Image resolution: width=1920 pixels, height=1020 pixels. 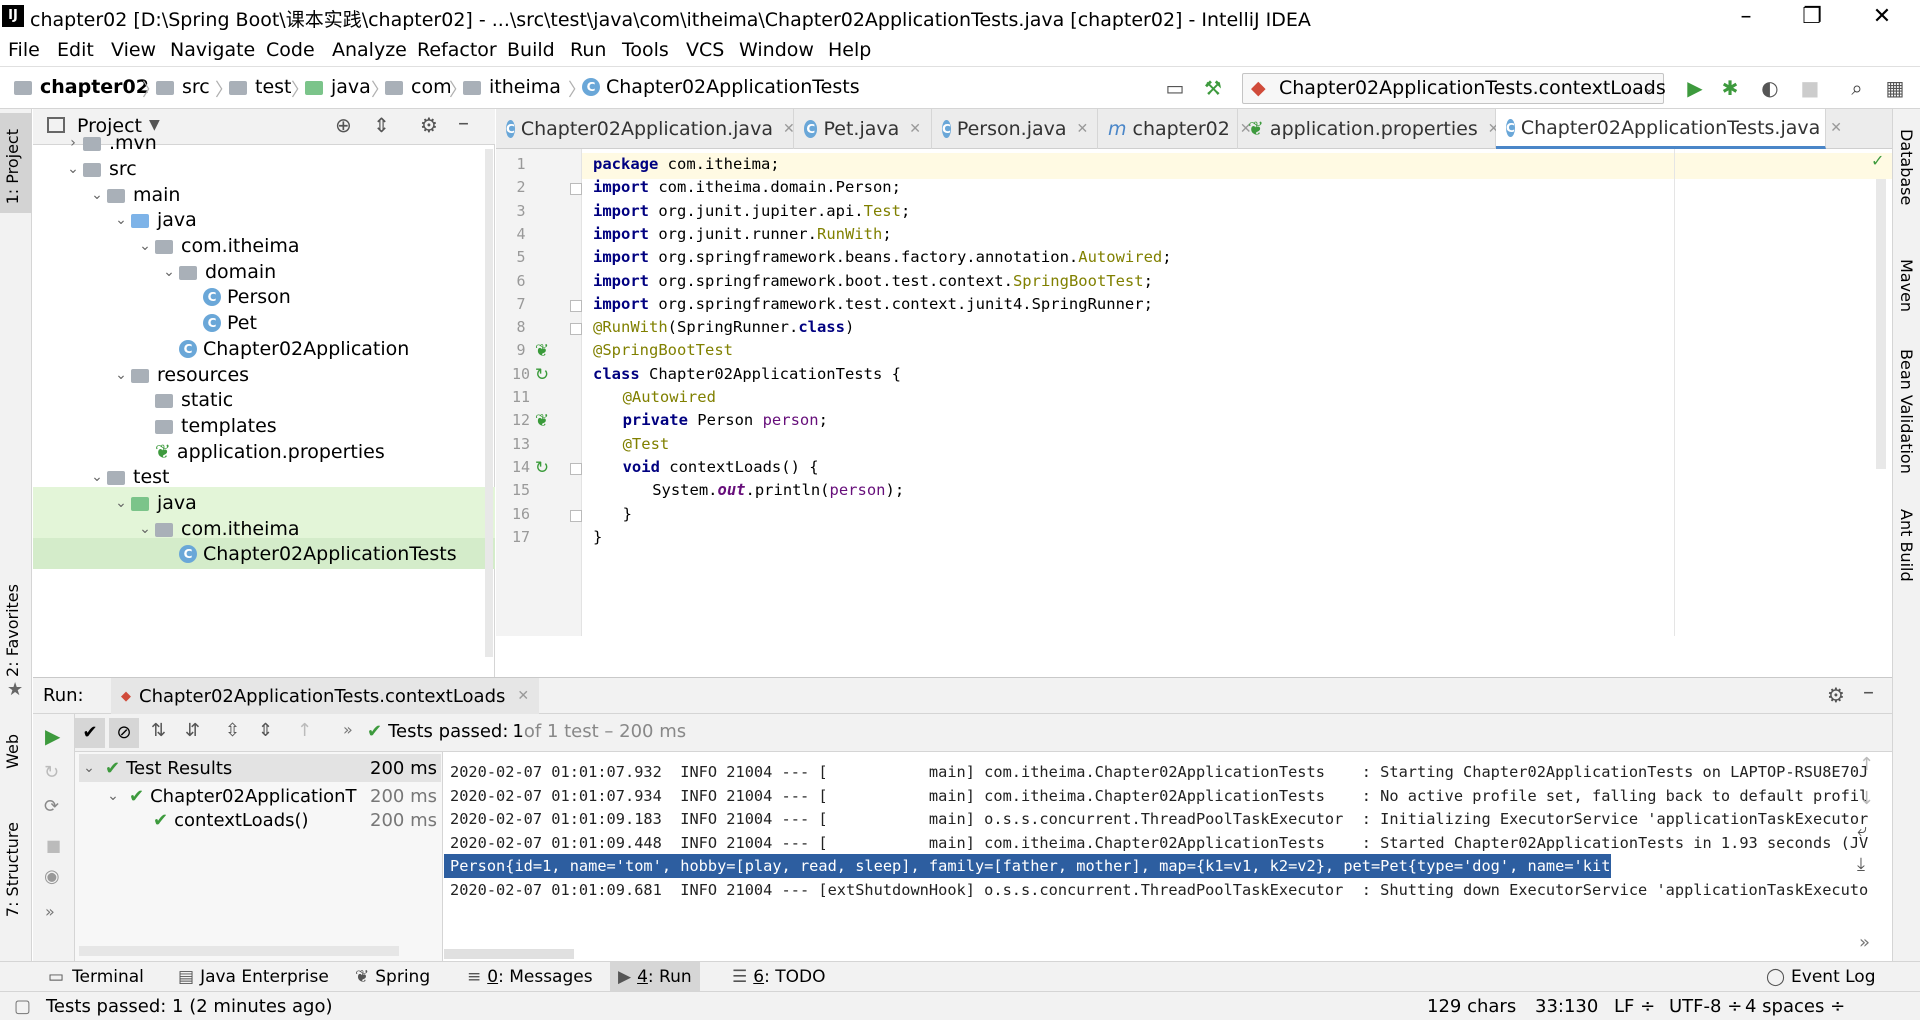 What do you see at coordinates (73, 143) in the screenshot?
I see `chevron-icon: ›` at bounding box center [73, 143].